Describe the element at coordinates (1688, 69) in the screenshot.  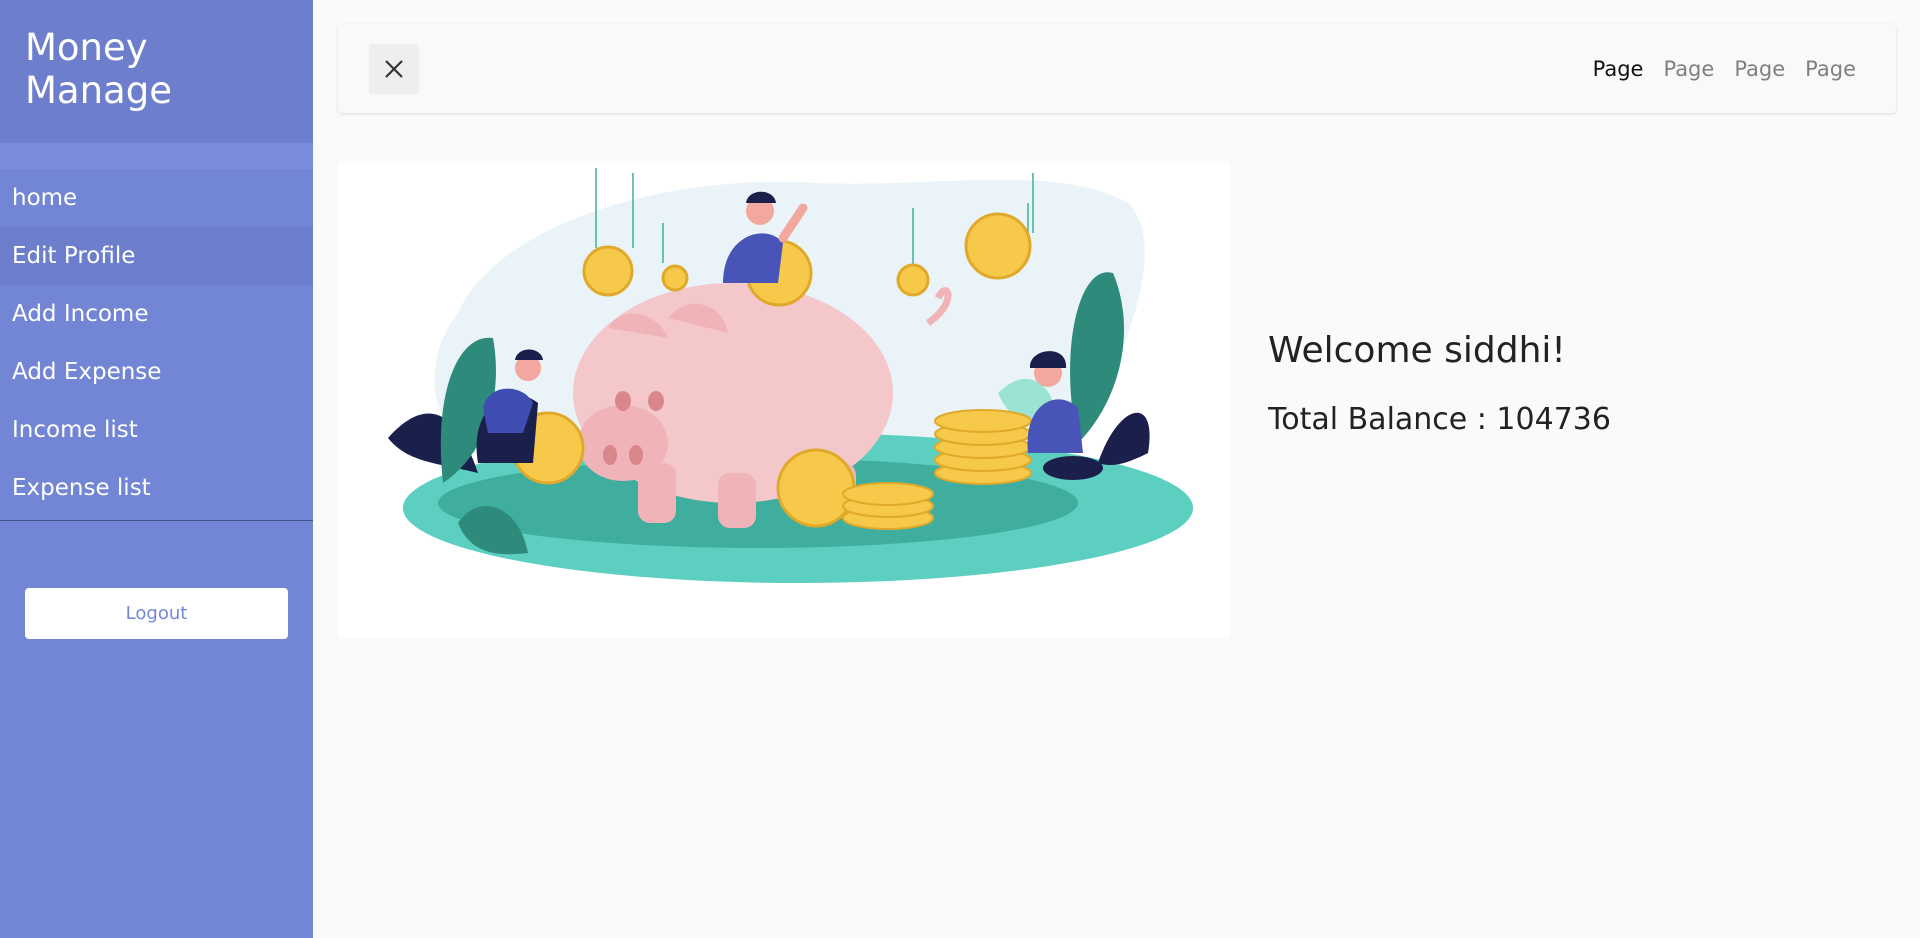
I see `top-nav-link-2: Page` at that location.